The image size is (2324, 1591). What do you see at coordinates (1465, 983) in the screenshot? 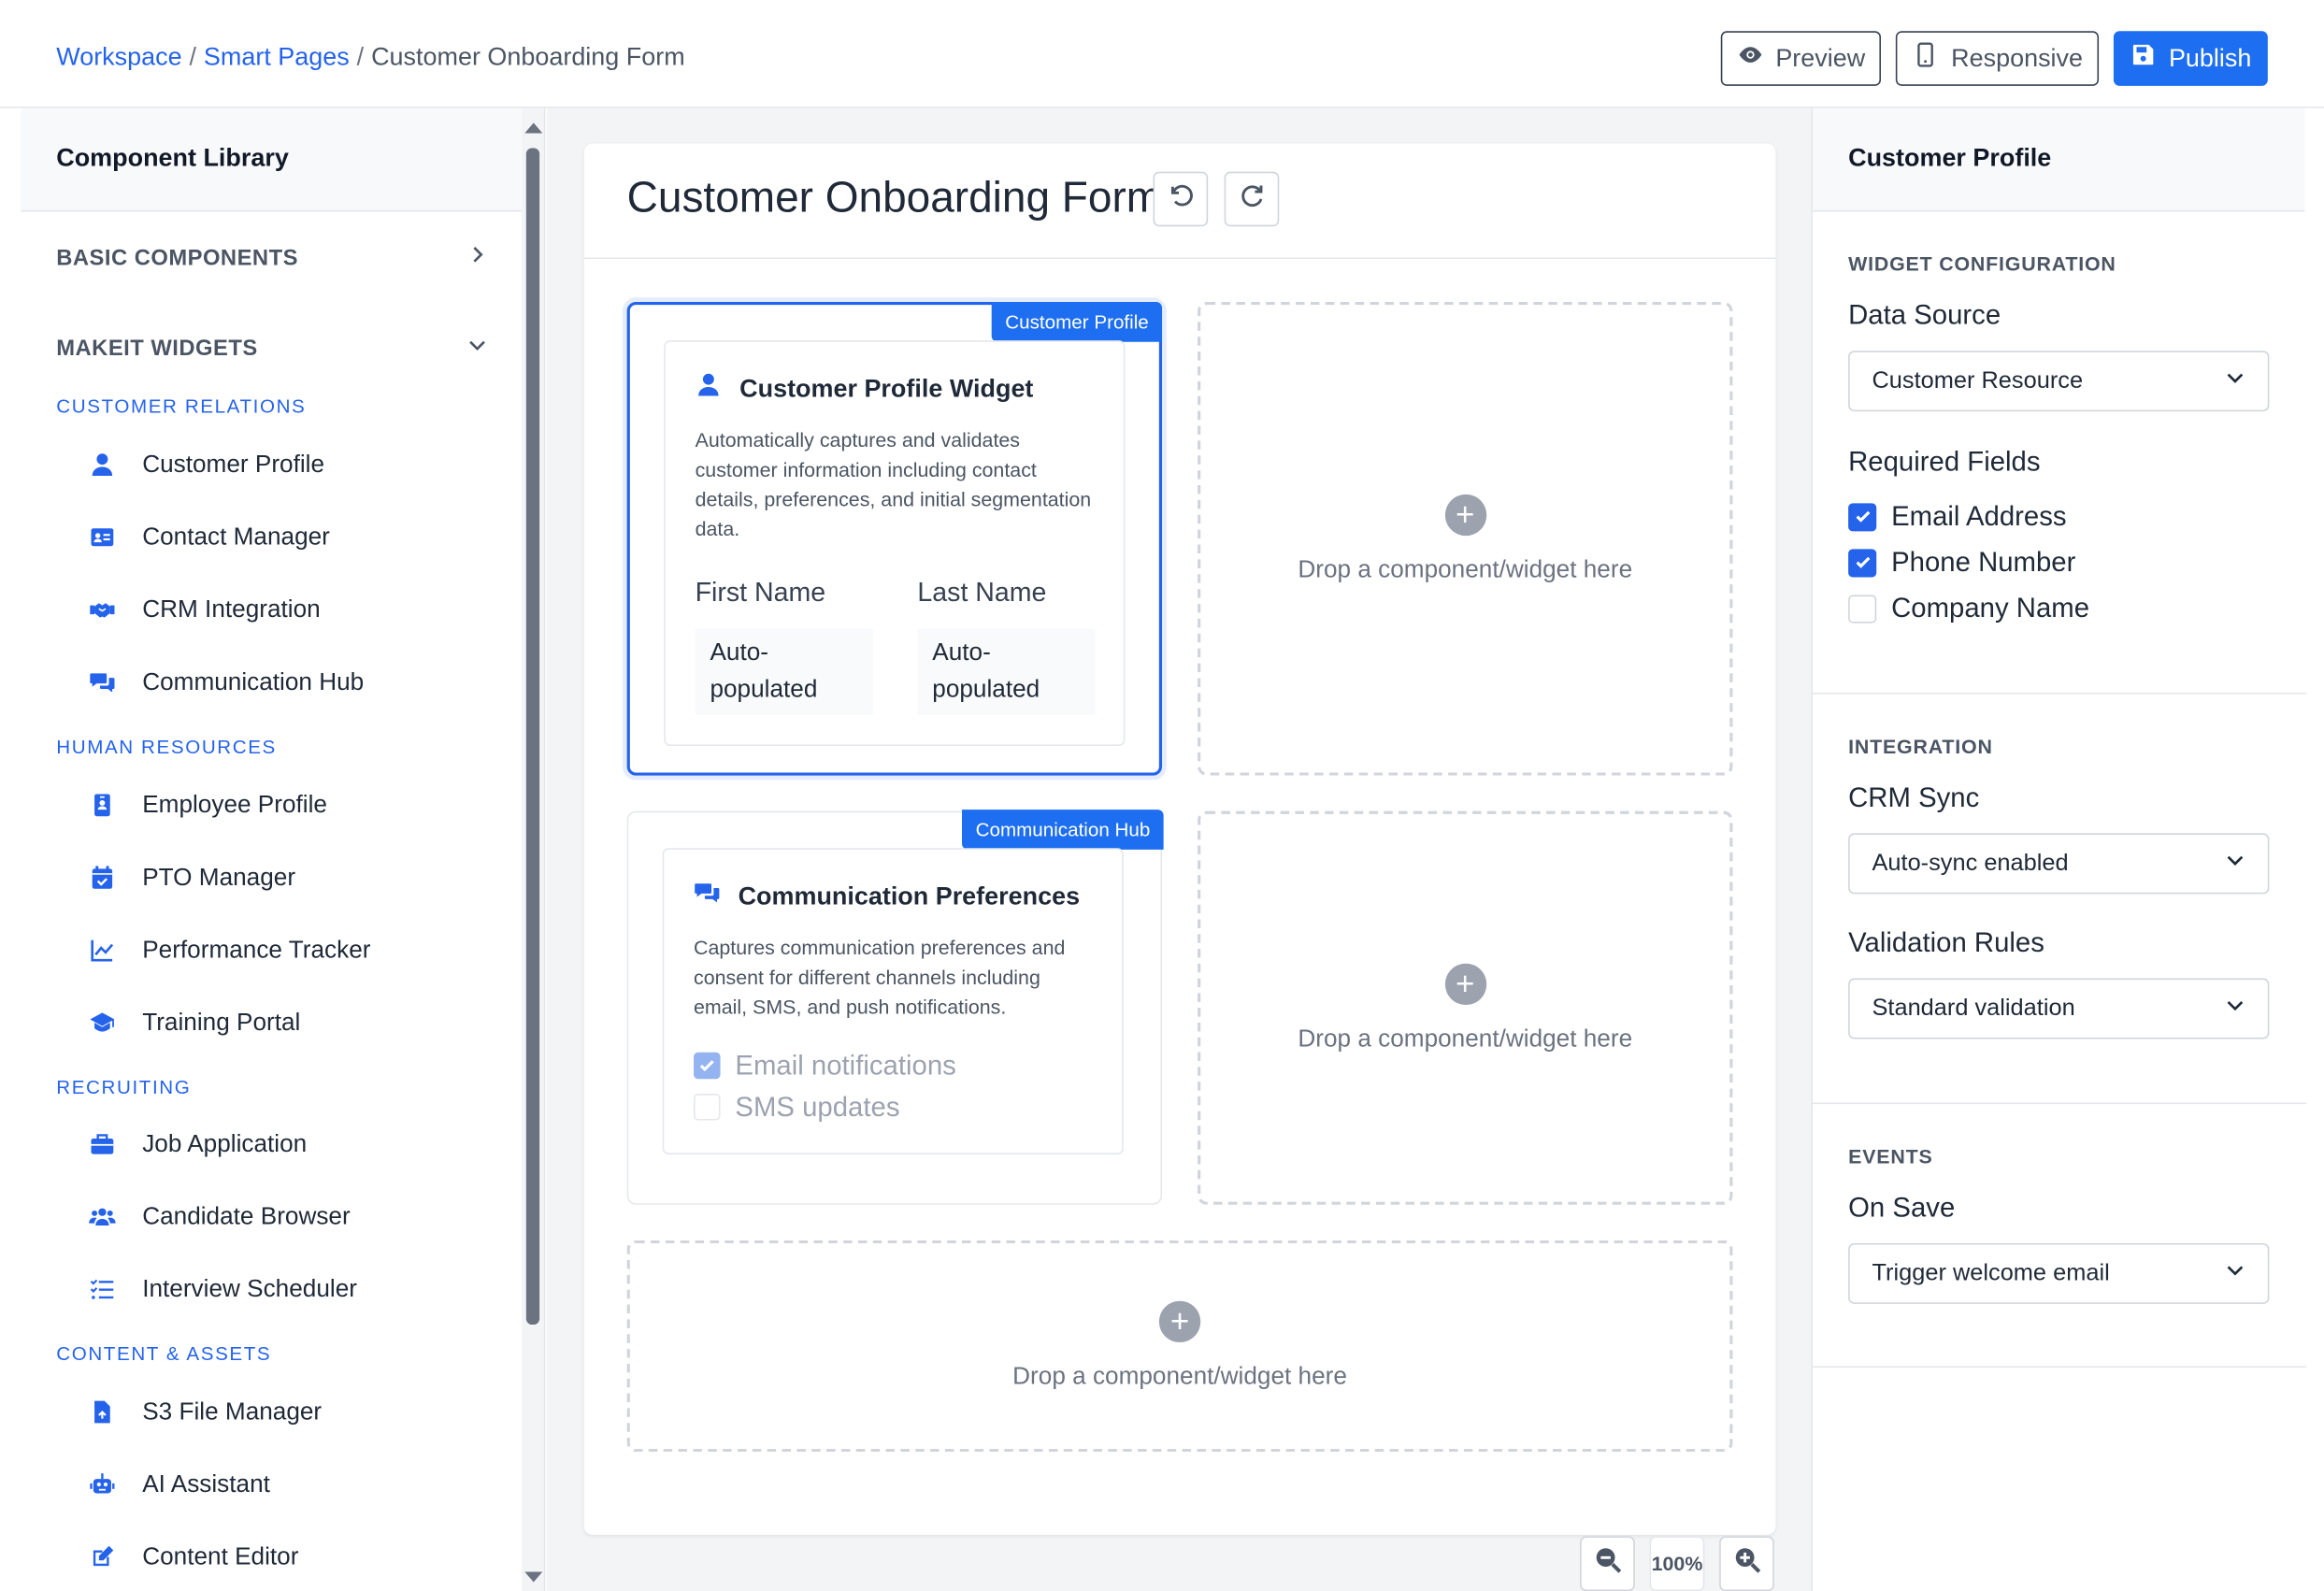
I see `plus-icon: +` at bounding box center [1465, 983].